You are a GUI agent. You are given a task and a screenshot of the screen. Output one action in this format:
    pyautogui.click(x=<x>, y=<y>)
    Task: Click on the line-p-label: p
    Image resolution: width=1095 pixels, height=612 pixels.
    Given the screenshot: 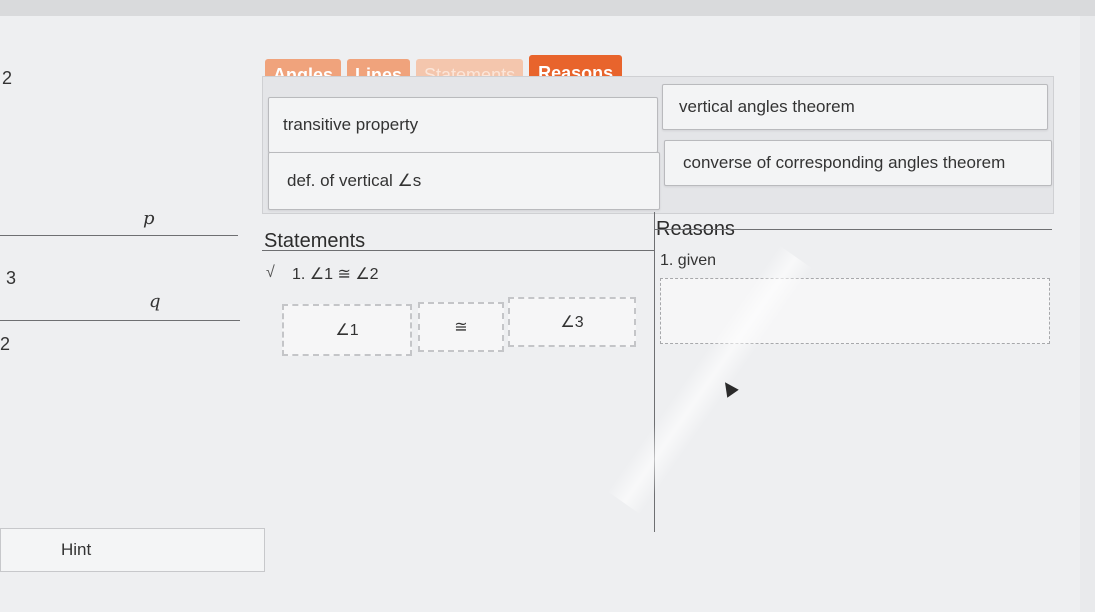 What is the action you would take?
    pyautogui.click(x=149, y=218)
    